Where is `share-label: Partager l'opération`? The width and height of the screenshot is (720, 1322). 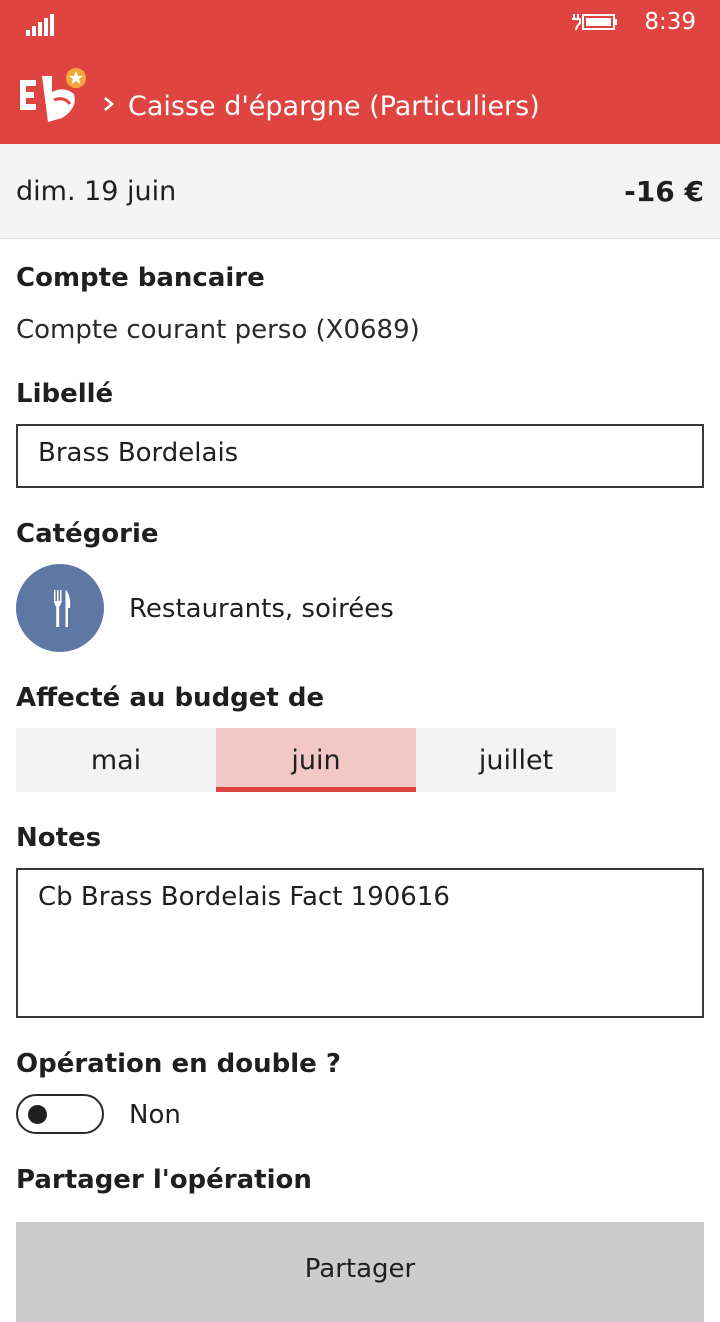 share-label: Partager l'opération is located at coordinates (164, 1180).